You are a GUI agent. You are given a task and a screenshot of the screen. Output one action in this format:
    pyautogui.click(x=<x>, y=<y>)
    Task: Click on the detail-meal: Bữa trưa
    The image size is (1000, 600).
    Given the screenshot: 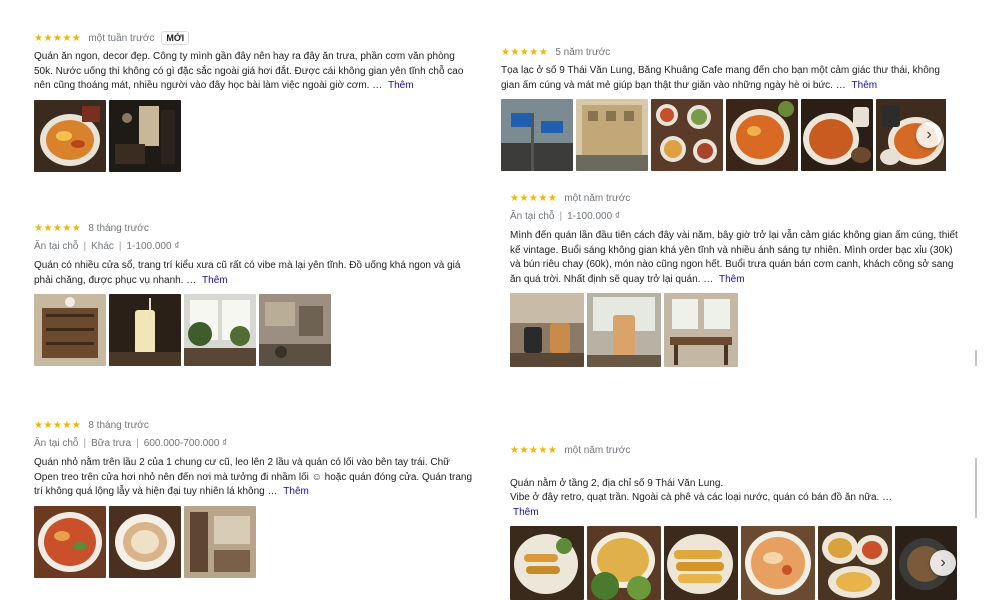 What is the action you would take?
    pyautogui.click(x=111, y=443)
    